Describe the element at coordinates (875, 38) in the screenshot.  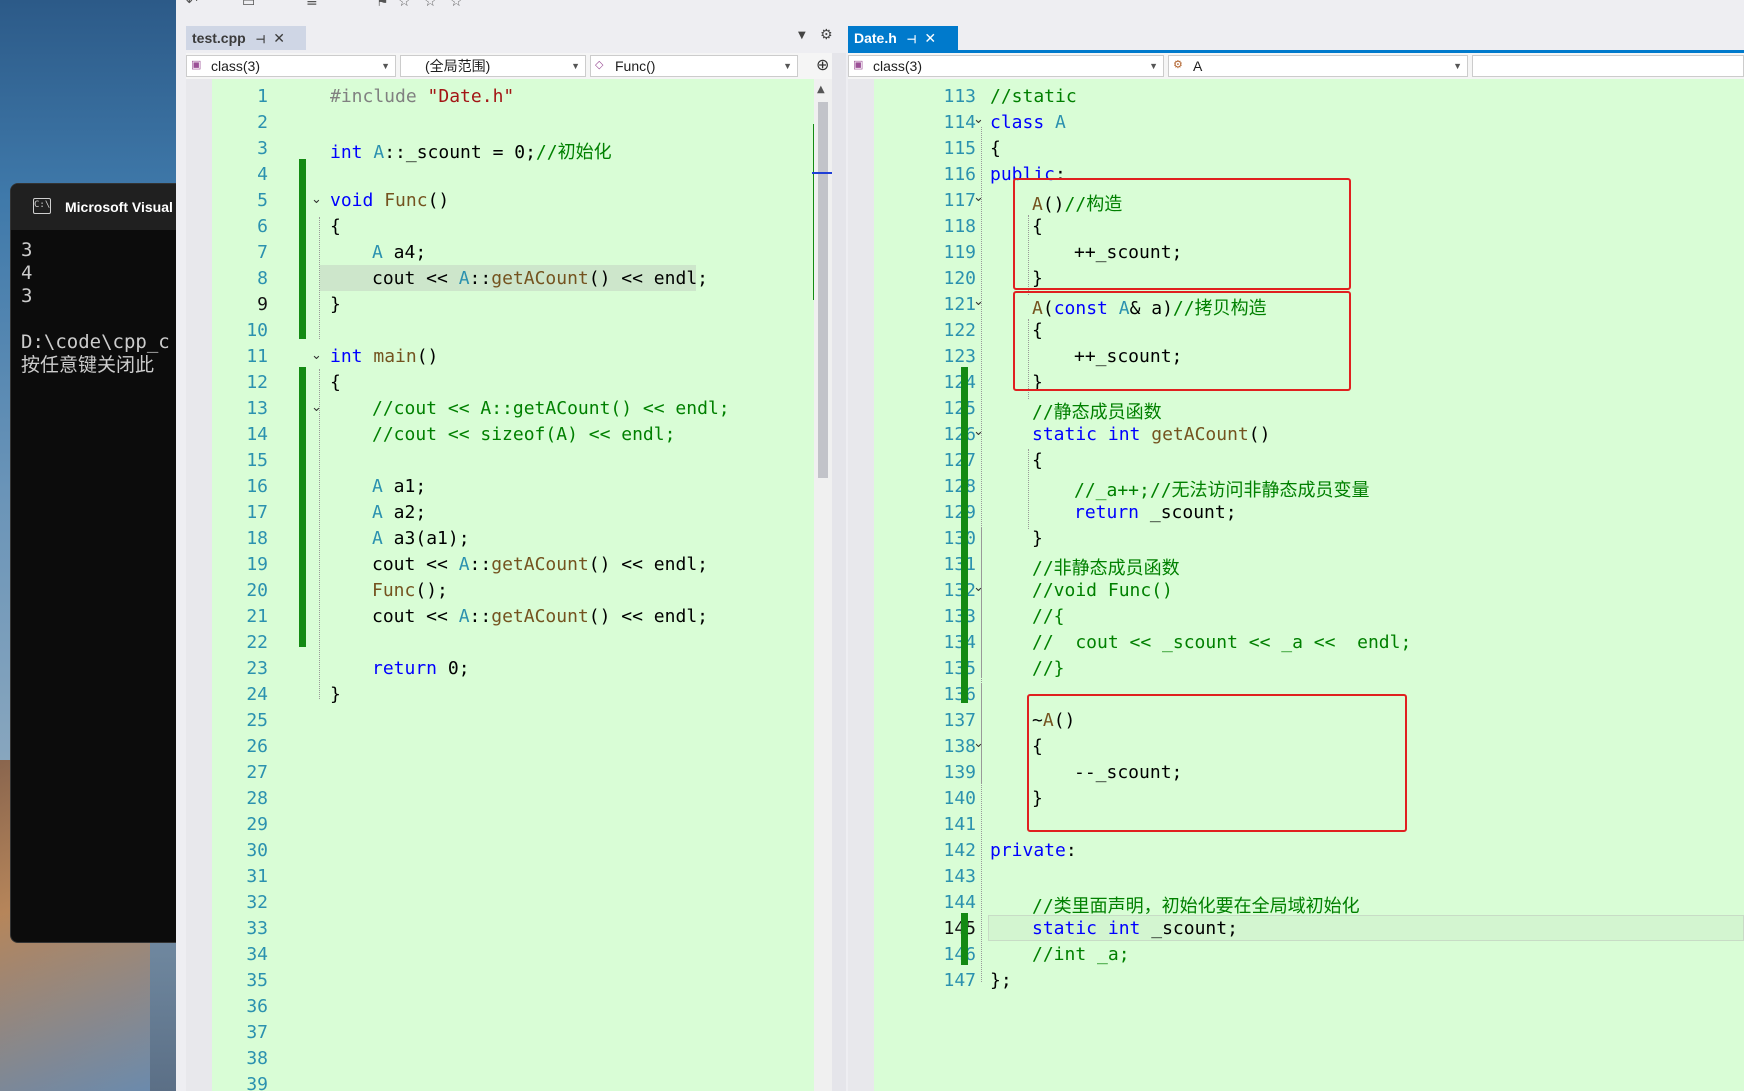
I see `tab-label: Date.h` at that location.